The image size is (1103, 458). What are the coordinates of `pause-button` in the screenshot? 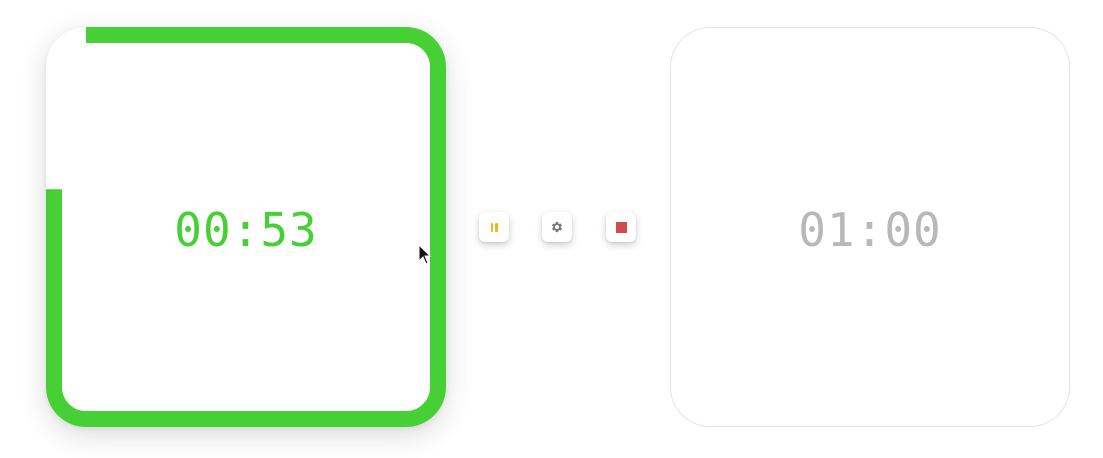 It's located at (494, 227).